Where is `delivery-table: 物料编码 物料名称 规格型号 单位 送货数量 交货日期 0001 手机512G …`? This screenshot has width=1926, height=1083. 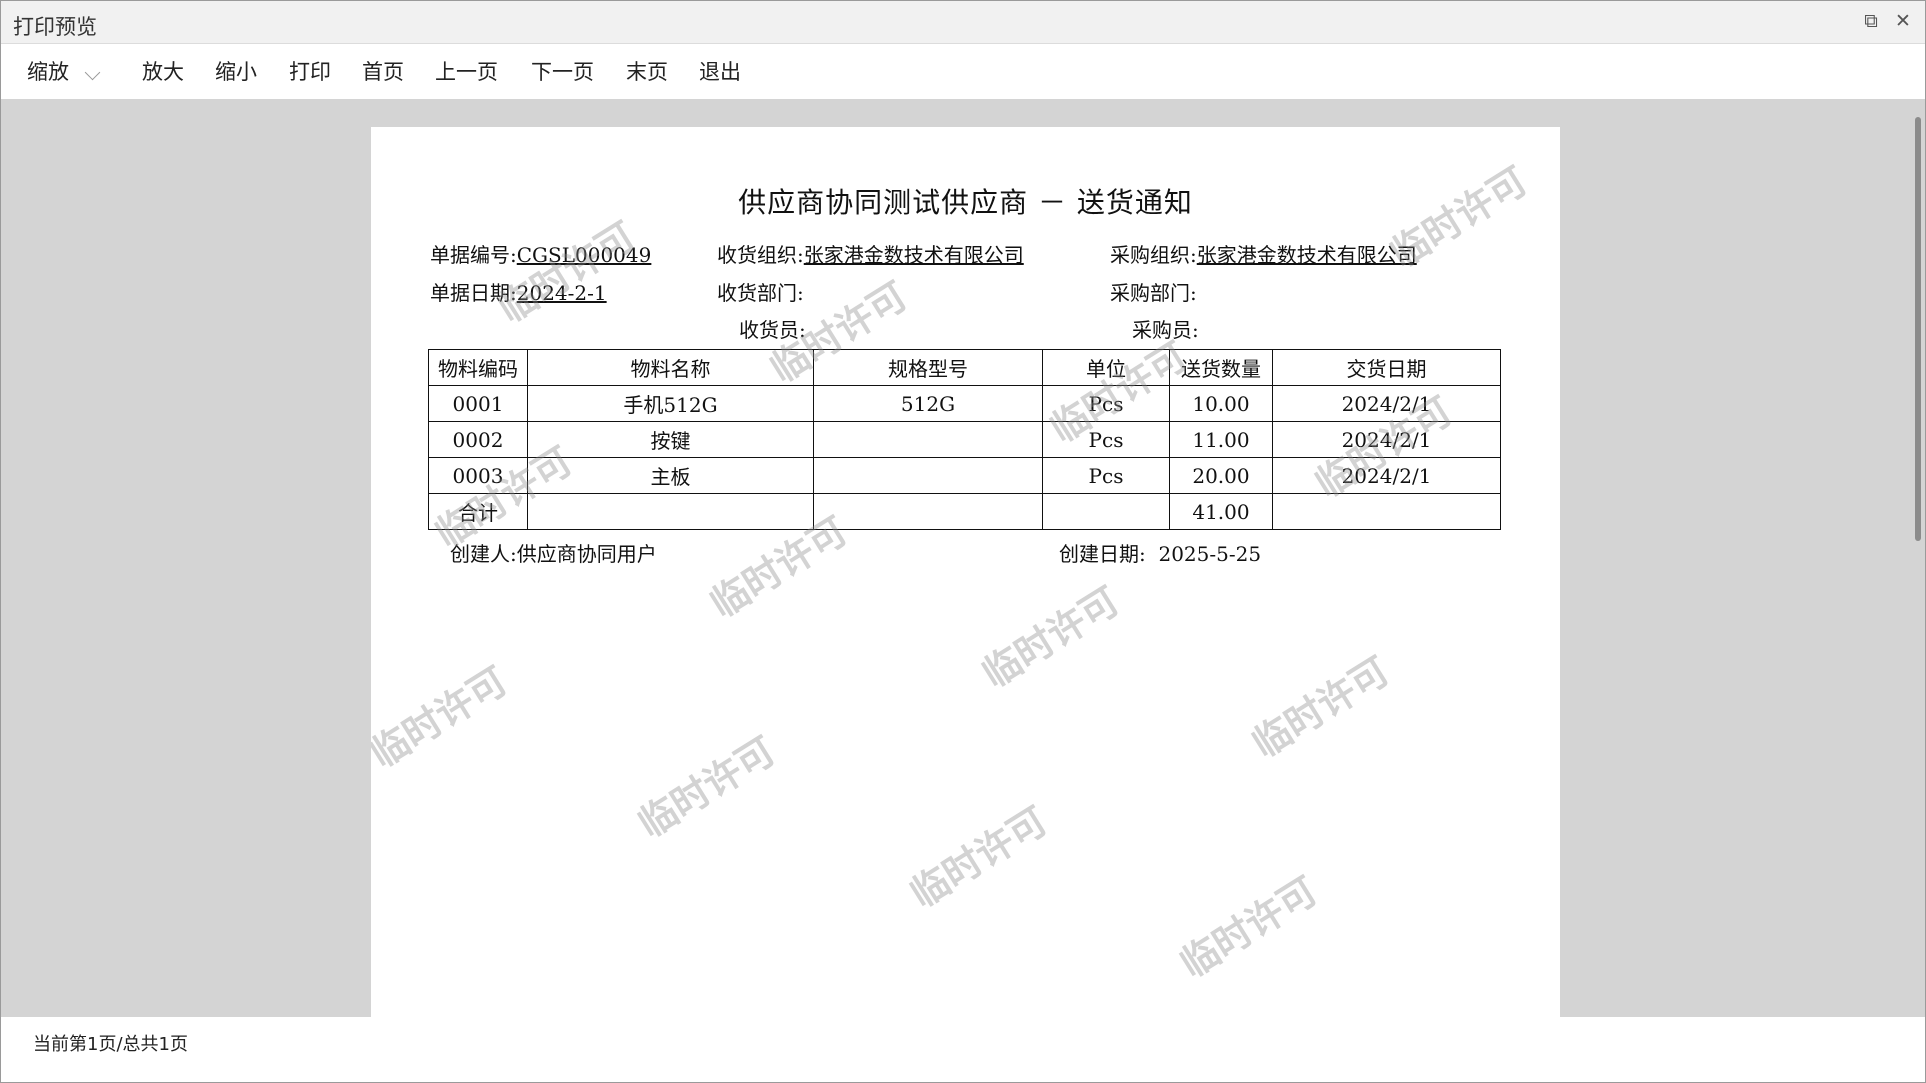 delivery-table: 物料编码 物料名称 规格型号 单位 送货数量 交货日期 0001 手机512G … is located at coordinates (964, 439).